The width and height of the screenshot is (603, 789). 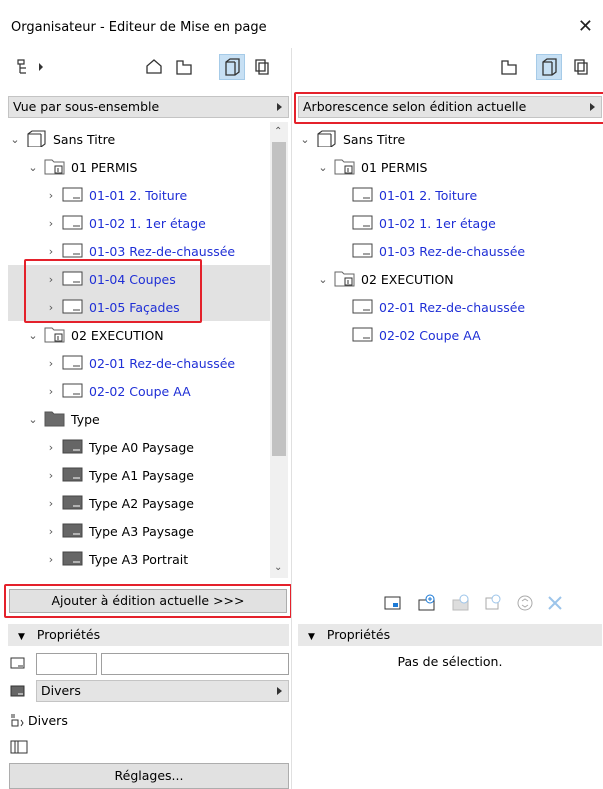 What do you see at coordinates (437, 223) in the screenshot?
I see `right-tree-label: 01-02 1. 1er étage` at bounding box center [437, 223].